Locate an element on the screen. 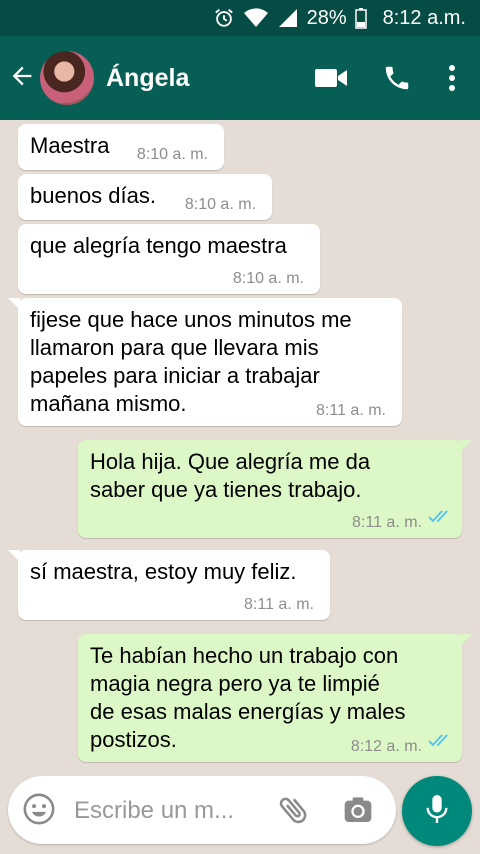  chat-header: Ángela is located at coordinates (240, 78).